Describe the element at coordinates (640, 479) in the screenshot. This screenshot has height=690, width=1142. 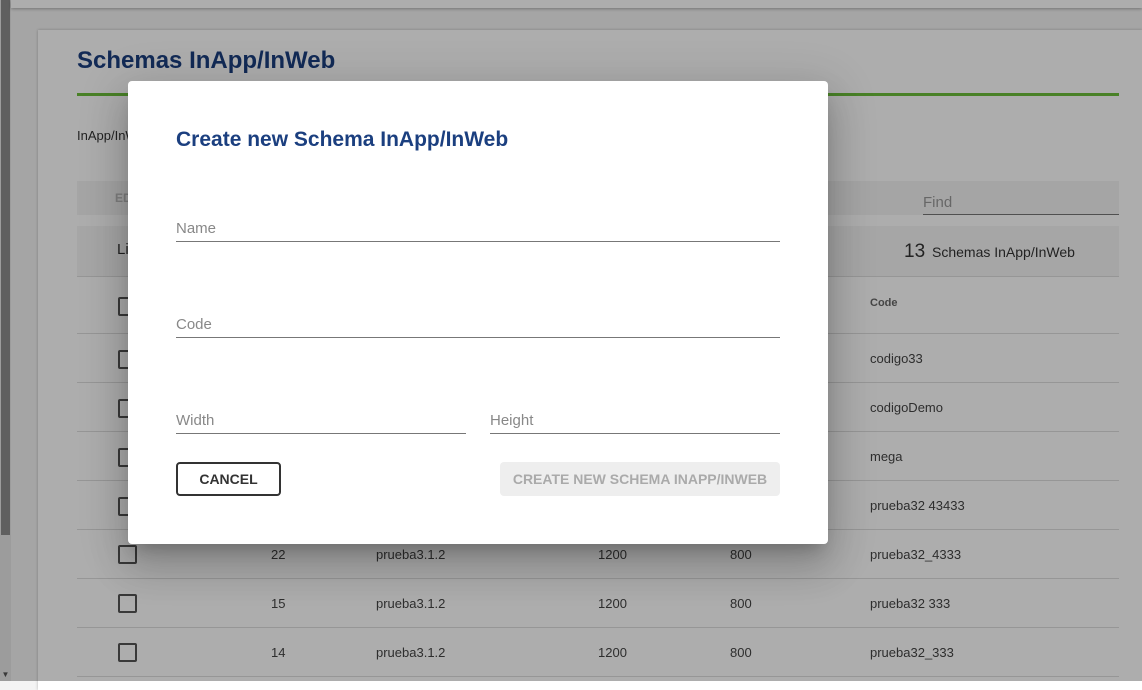
I see `create-schema-button: Create new Schema InApp/InWeb` at that location.